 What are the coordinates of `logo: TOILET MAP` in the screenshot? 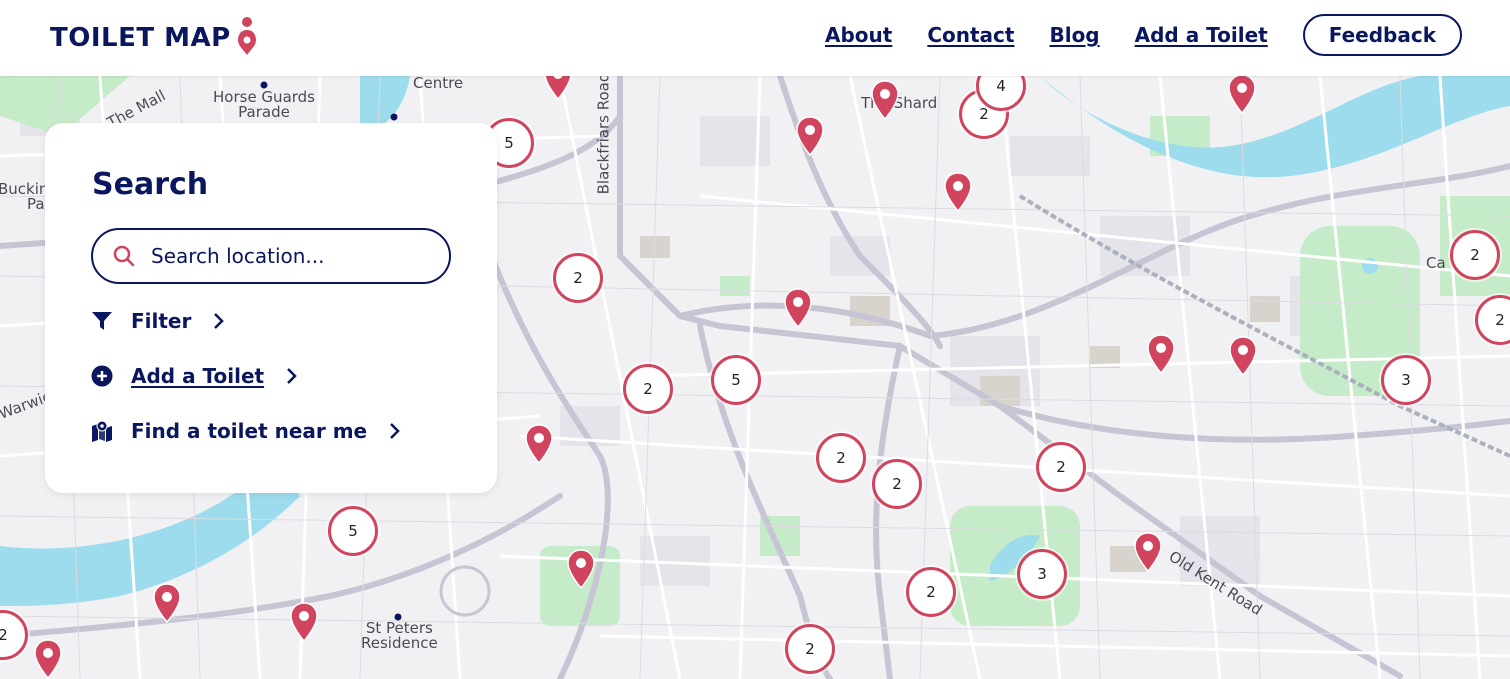 It's located at (153, 37).